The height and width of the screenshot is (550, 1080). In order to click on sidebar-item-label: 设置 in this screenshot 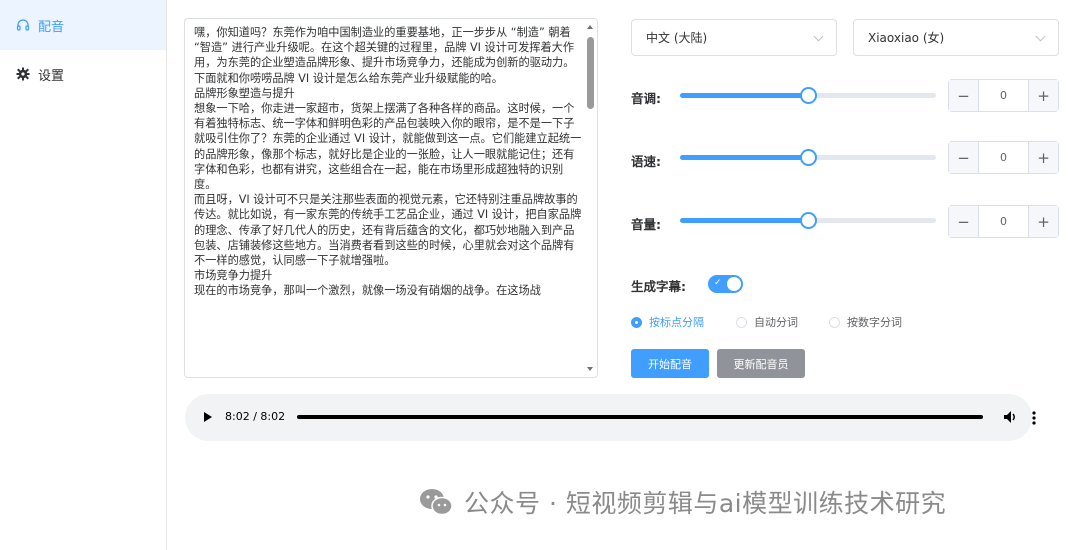, I will do `click(51, 76)`.